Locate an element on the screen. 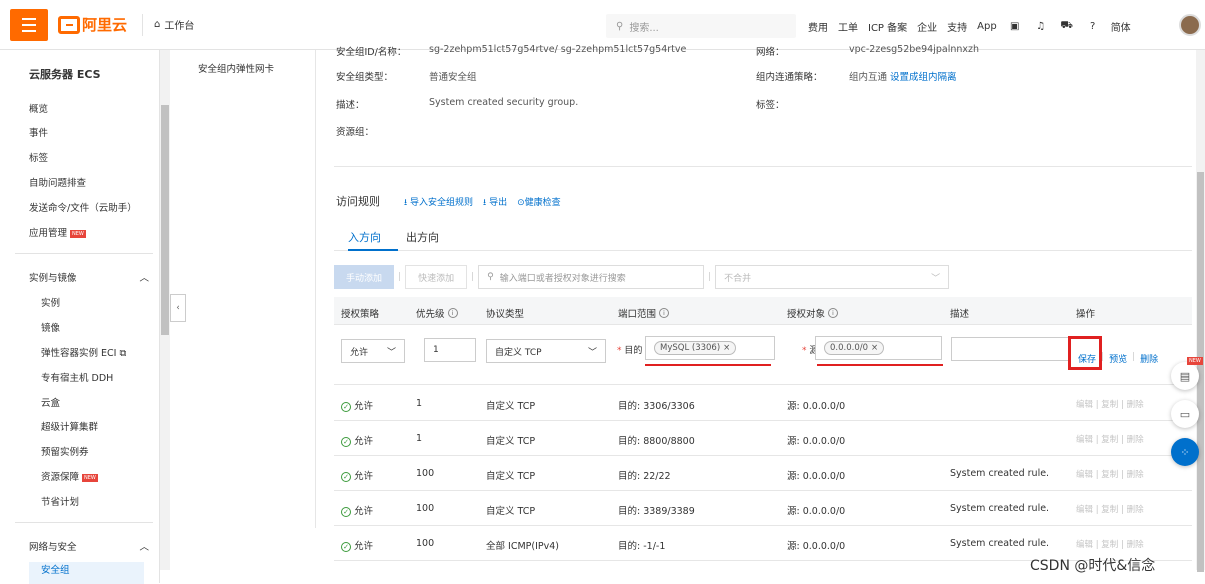 This screenshot has height=584, width=1205. rule-priority: 1 is located at coordinates (419, 438).